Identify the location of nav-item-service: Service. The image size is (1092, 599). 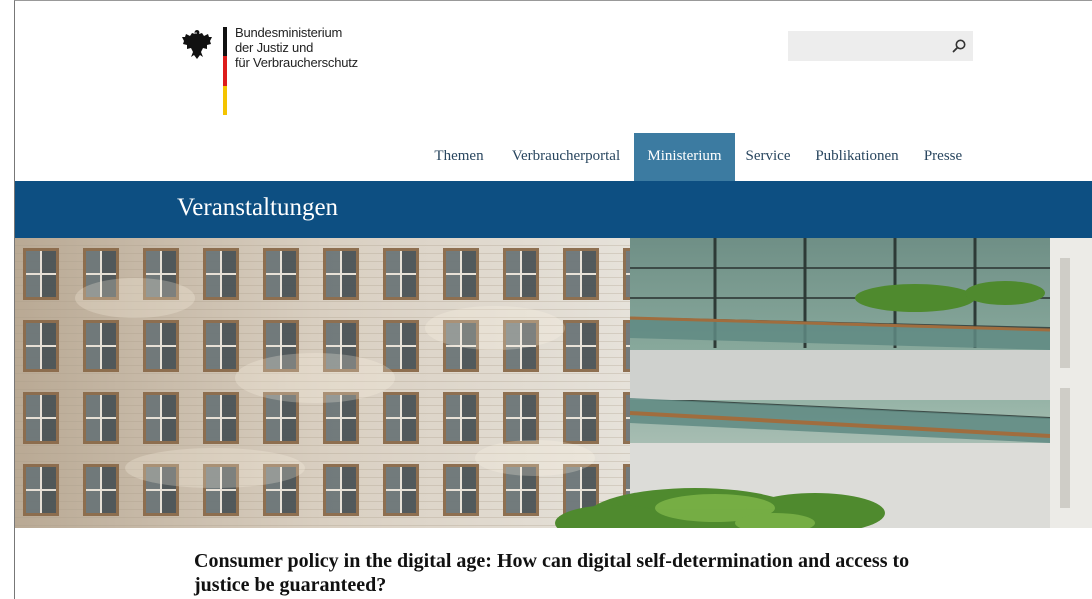
(768, 157).